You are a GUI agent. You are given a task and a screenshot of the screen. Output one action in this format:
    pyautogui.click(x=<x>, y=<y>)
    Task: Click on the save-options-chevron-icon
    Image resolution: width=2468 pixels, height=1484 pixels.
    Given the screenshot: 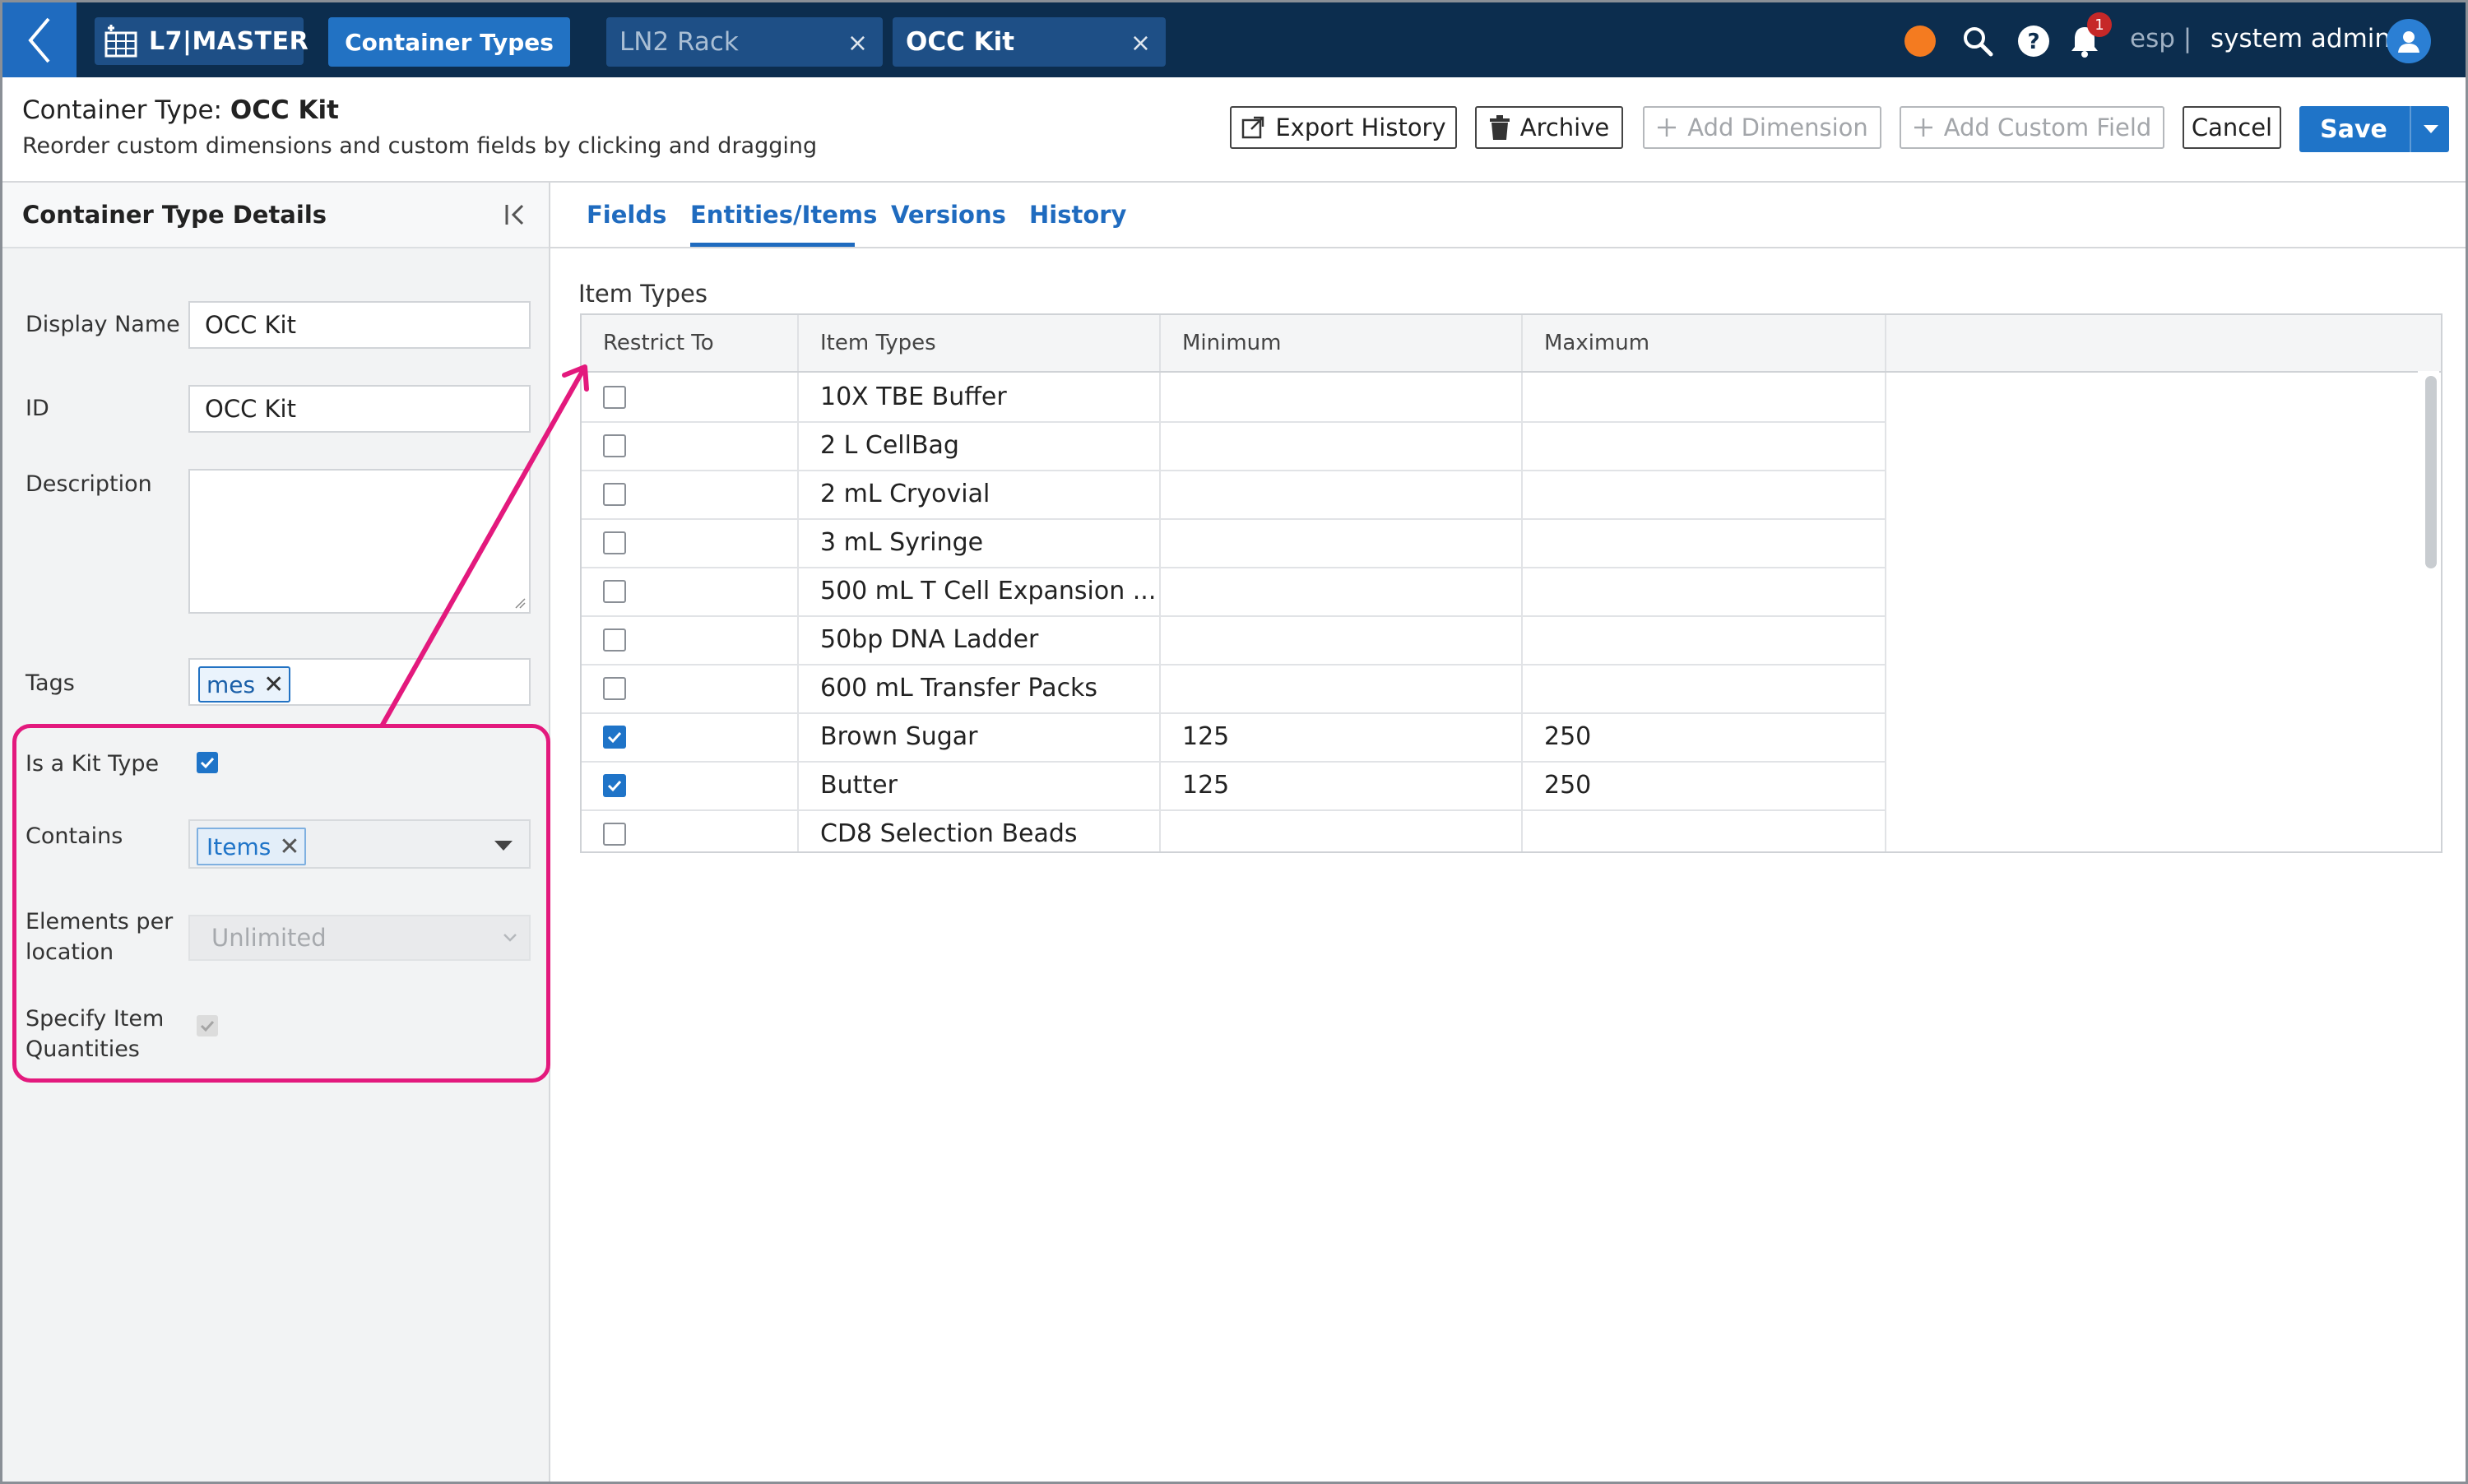 What is the action you would take?
    pyautogui.click(x=2430, y=129)
    